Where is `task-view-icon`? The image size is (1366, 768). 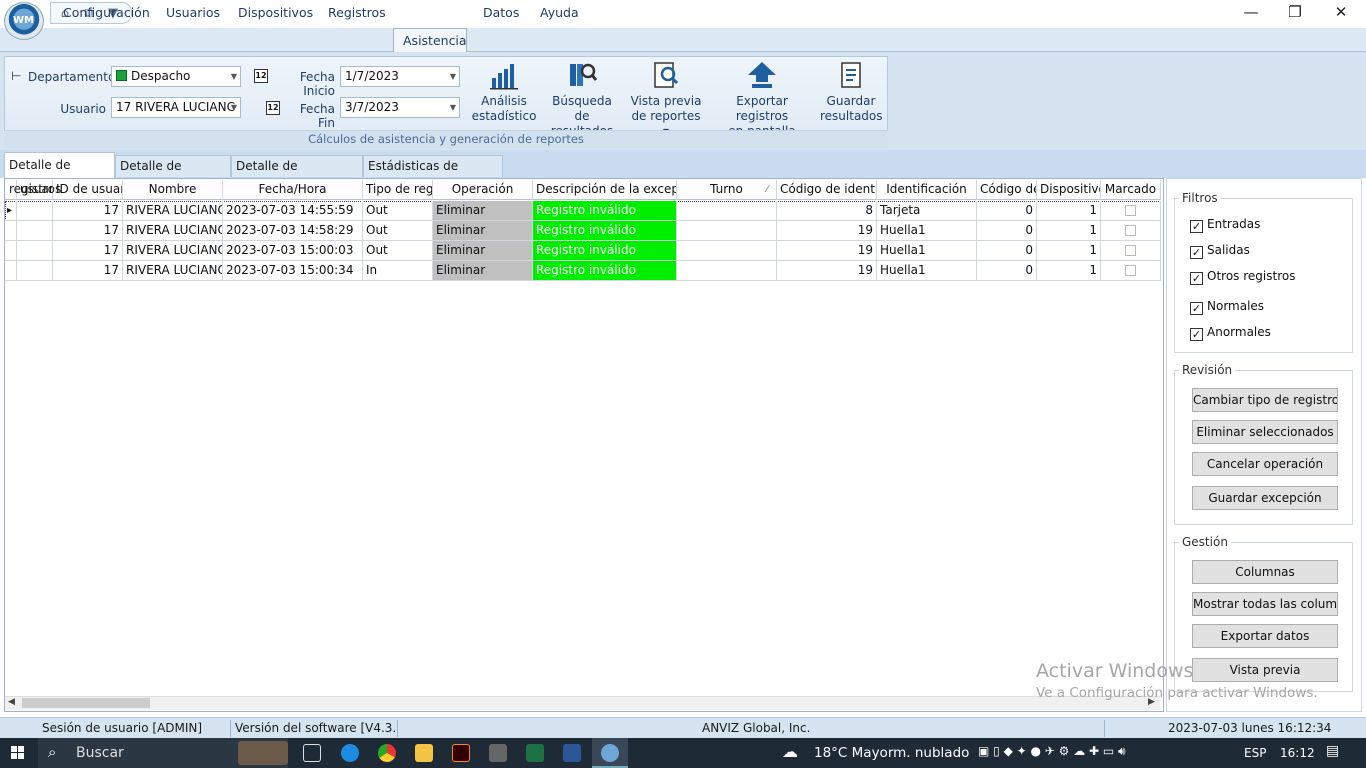
task-view-icon is located at coordinates (312, 753).